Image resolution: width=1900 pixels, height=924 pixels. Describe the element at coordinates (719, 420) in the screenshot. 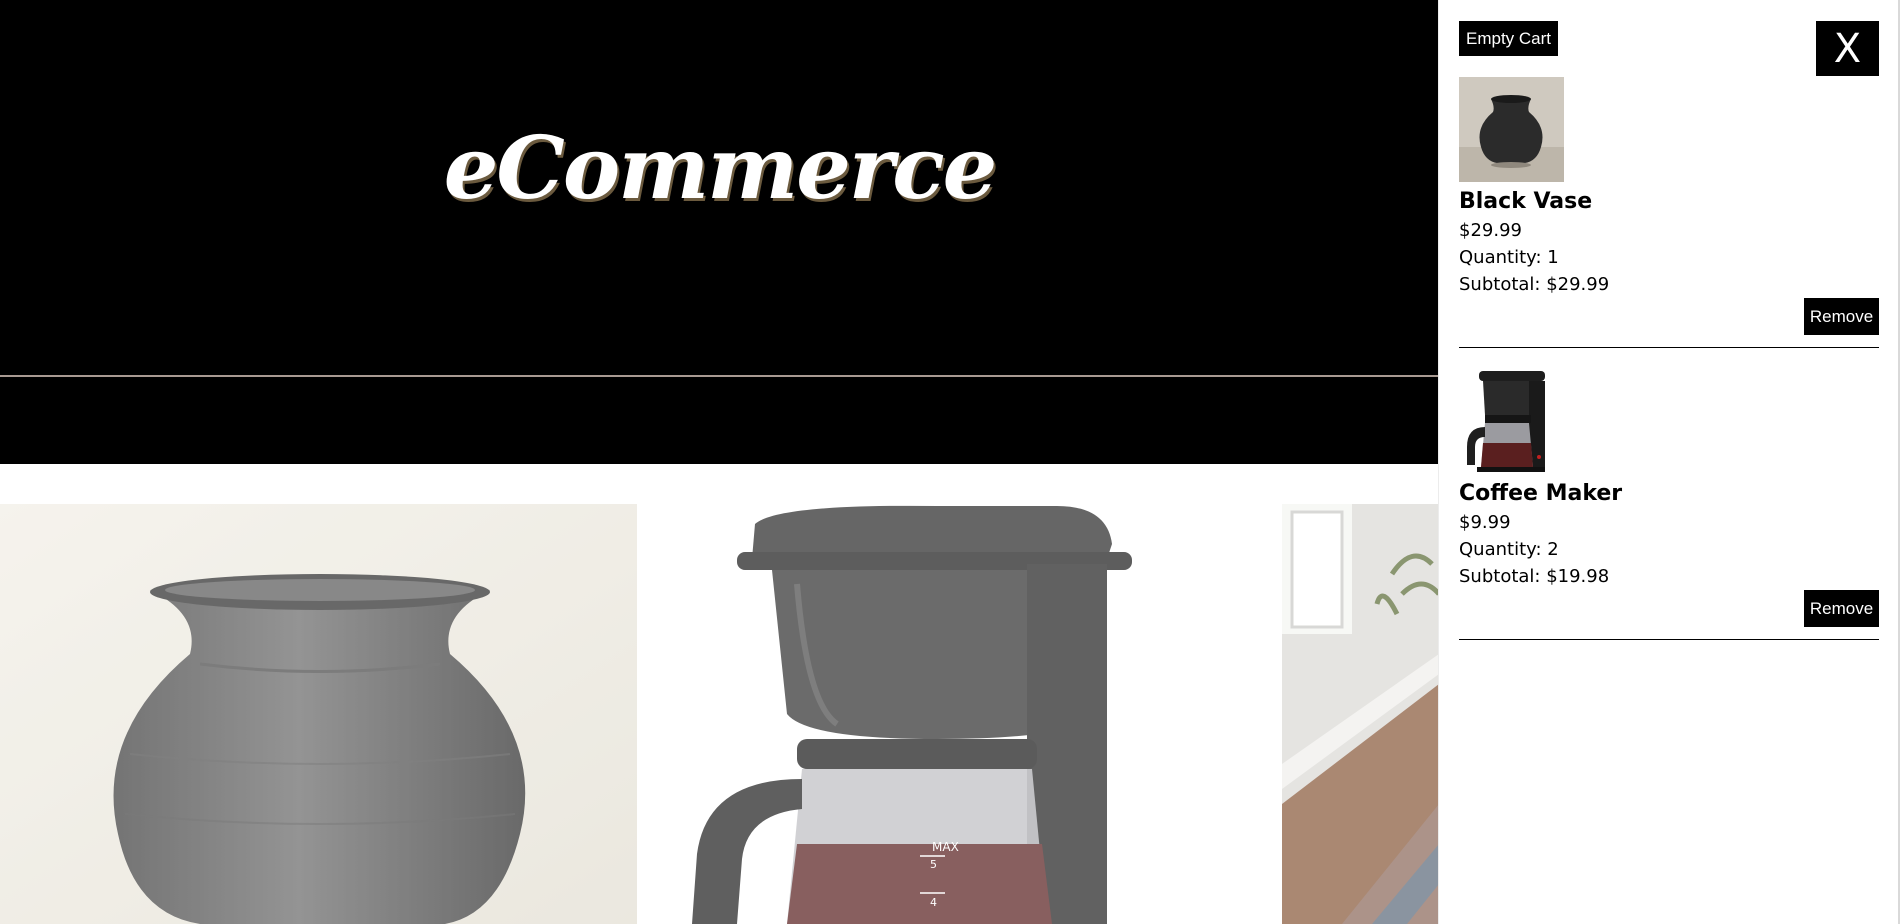

I see `nav-bar` at that location.